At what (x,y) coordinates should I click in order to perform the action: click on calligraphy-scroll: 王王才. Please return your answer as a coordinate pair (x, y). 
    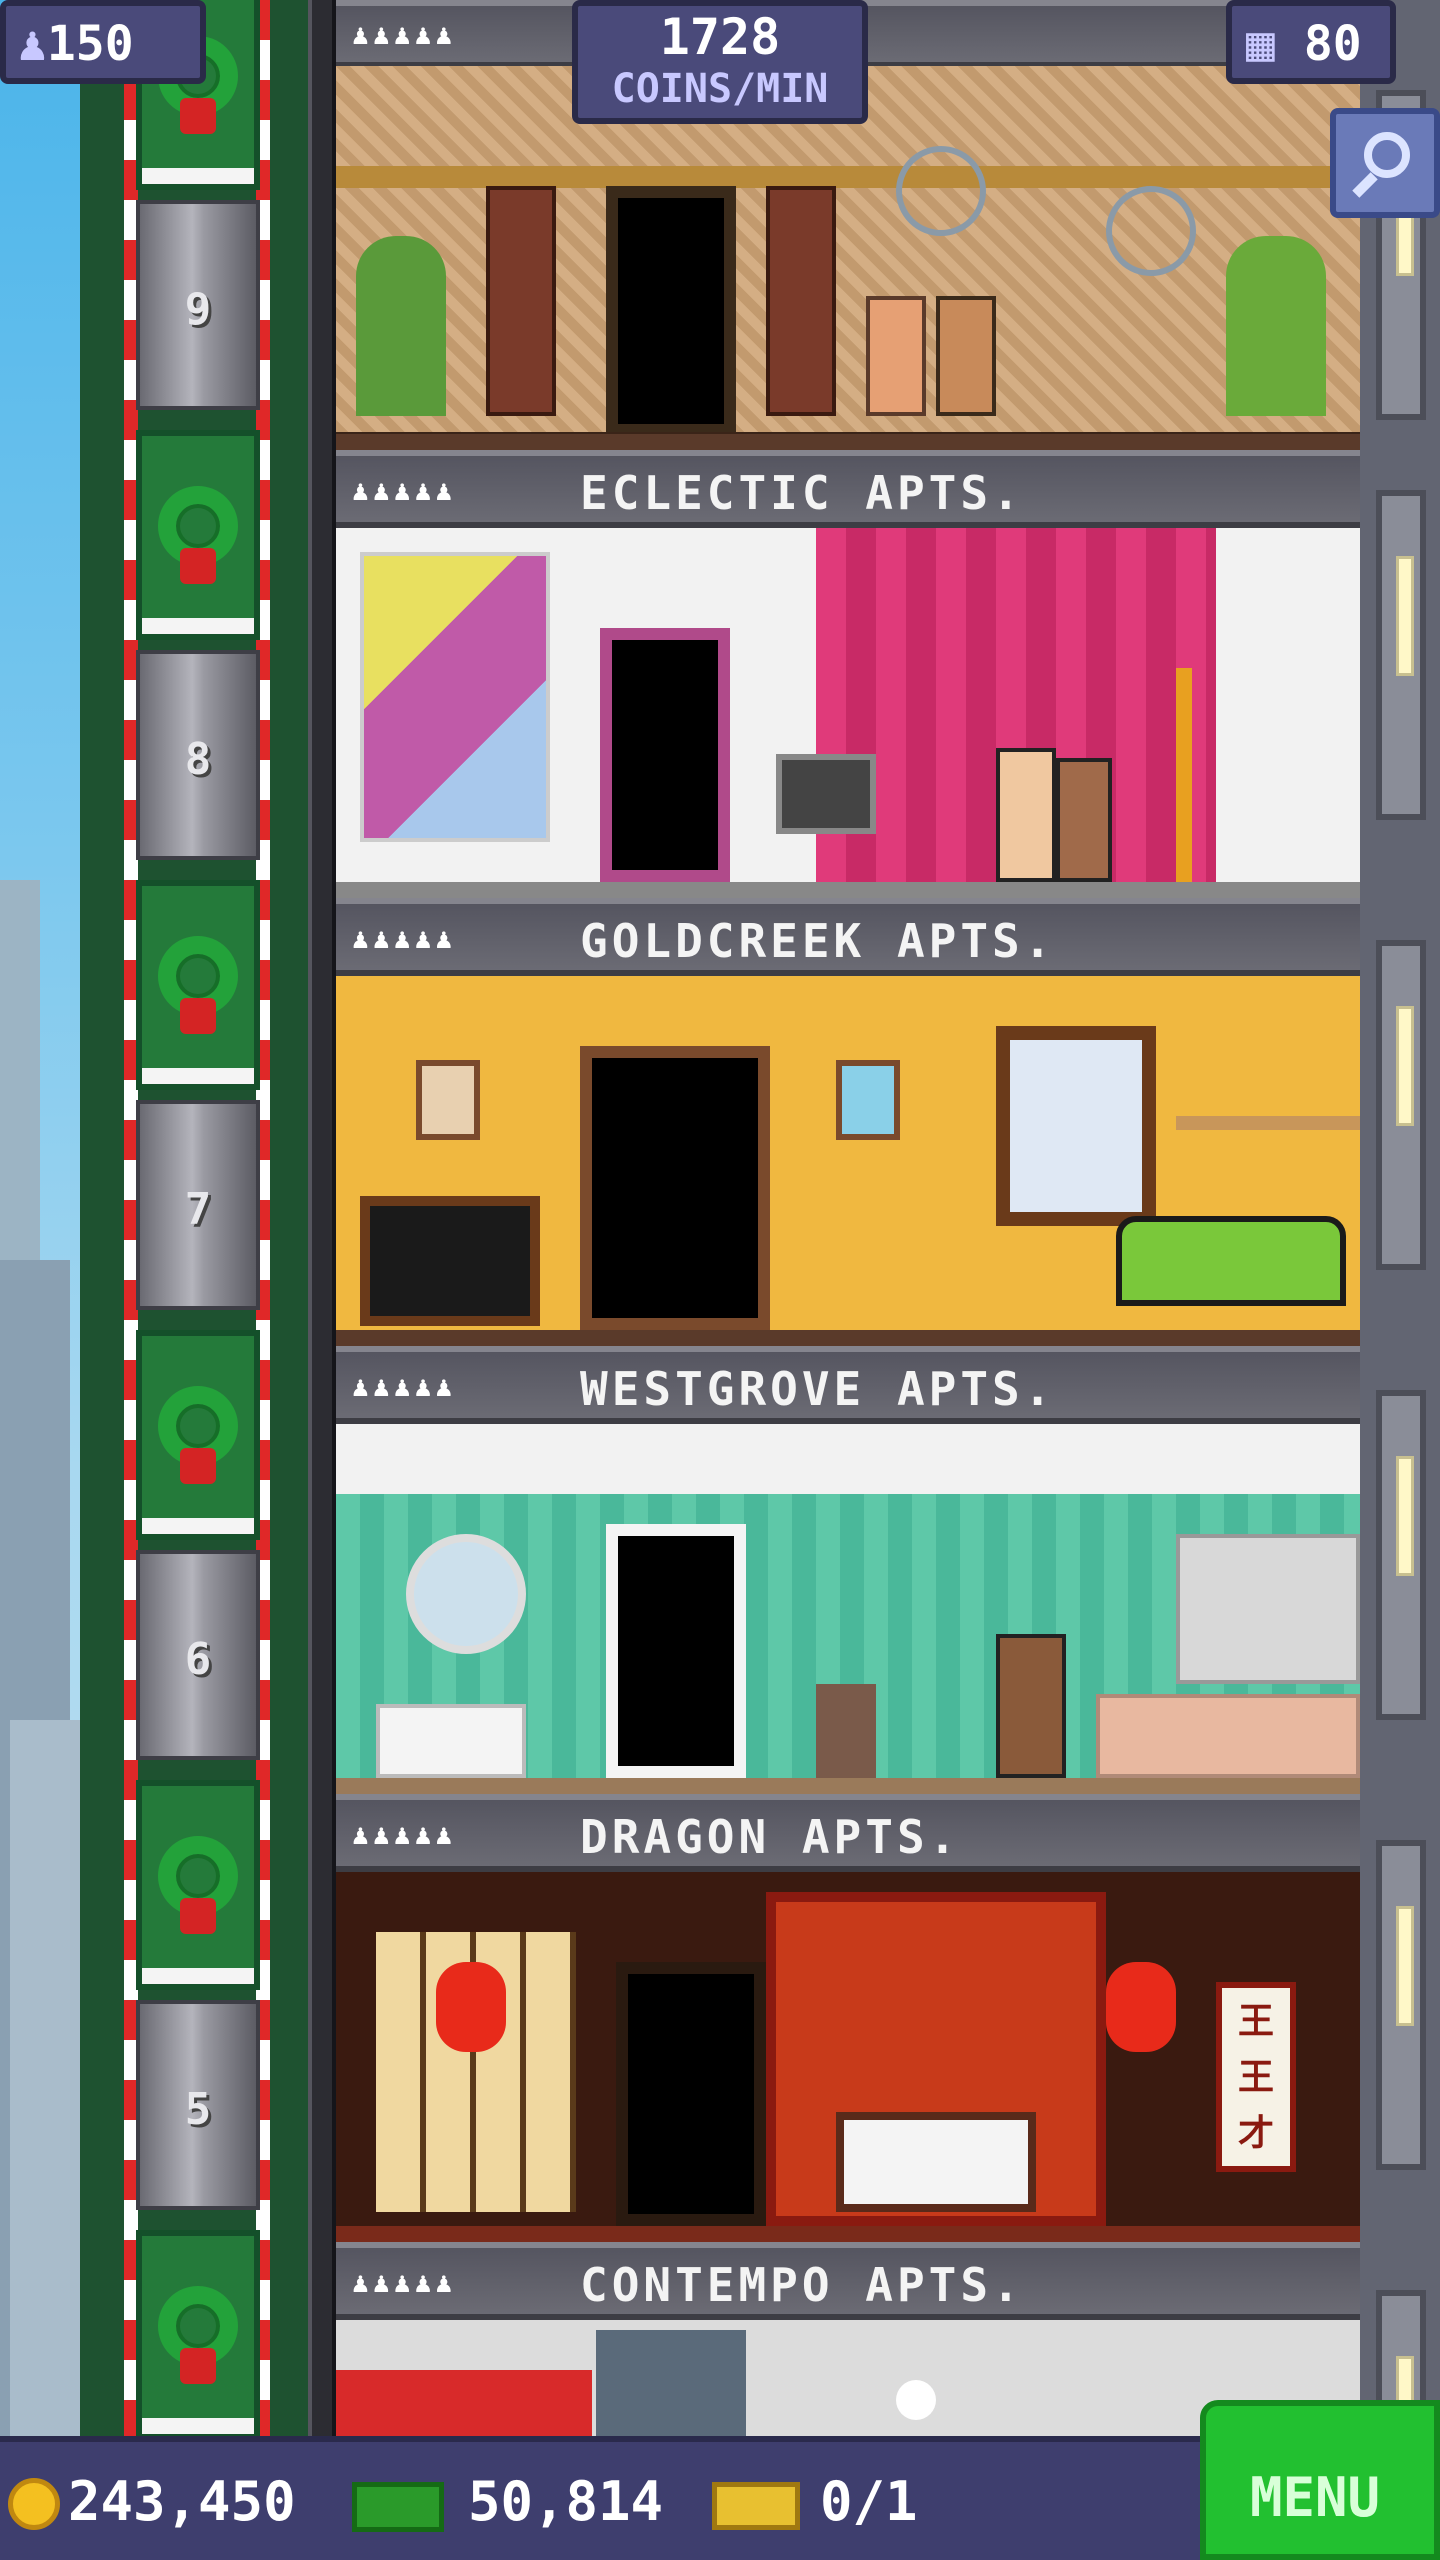
    Looking at the image, I should click on (1256, 2077).